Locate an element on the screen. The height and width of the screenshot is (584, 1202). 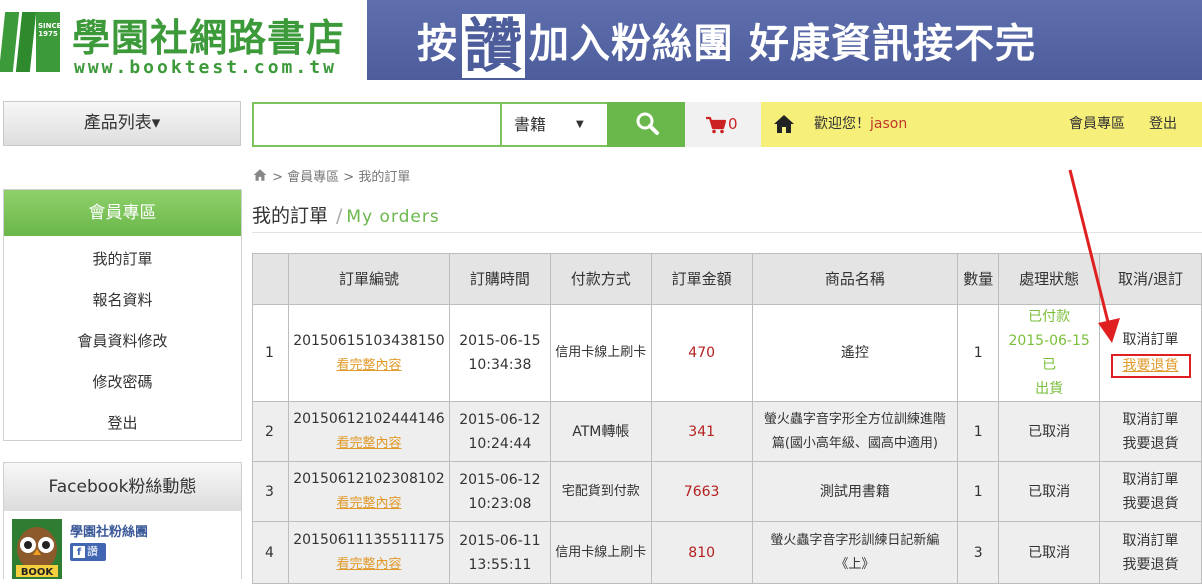
facebook-page-name: 學園社粉絲團 is located at coordinates (109, 530).